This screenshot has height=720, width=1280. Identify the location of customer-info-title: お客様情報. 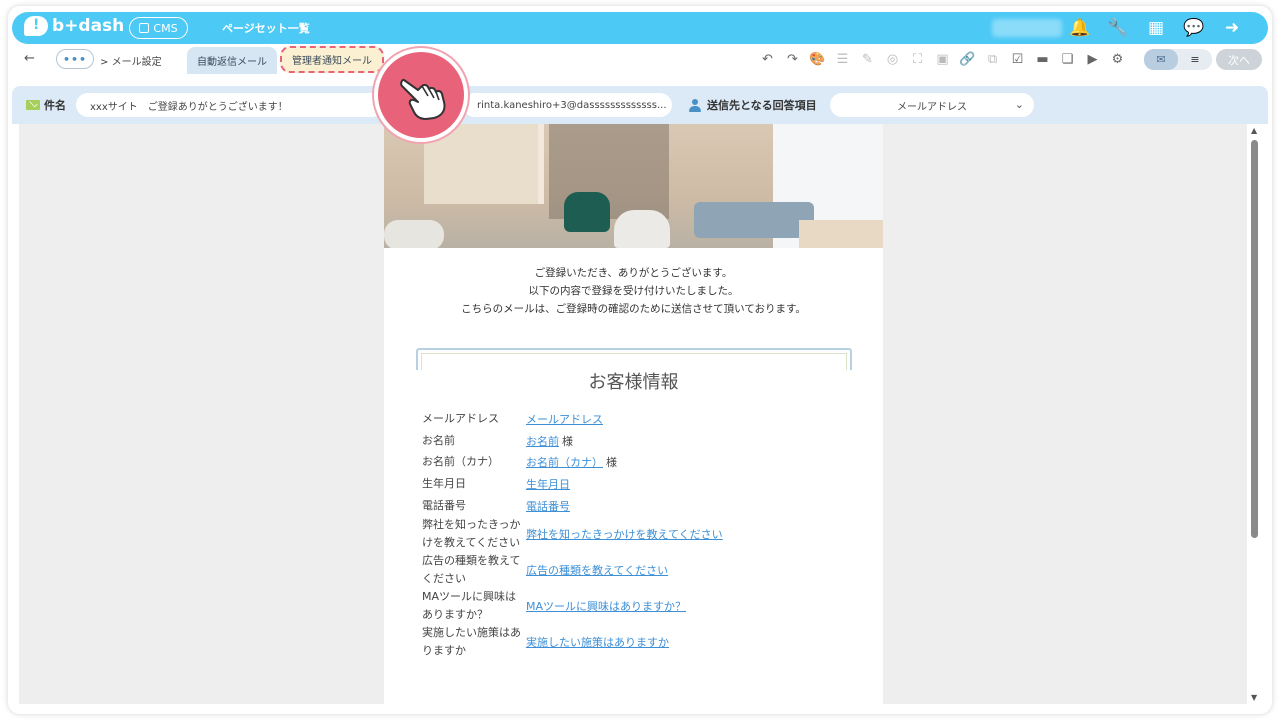
(633, 382).